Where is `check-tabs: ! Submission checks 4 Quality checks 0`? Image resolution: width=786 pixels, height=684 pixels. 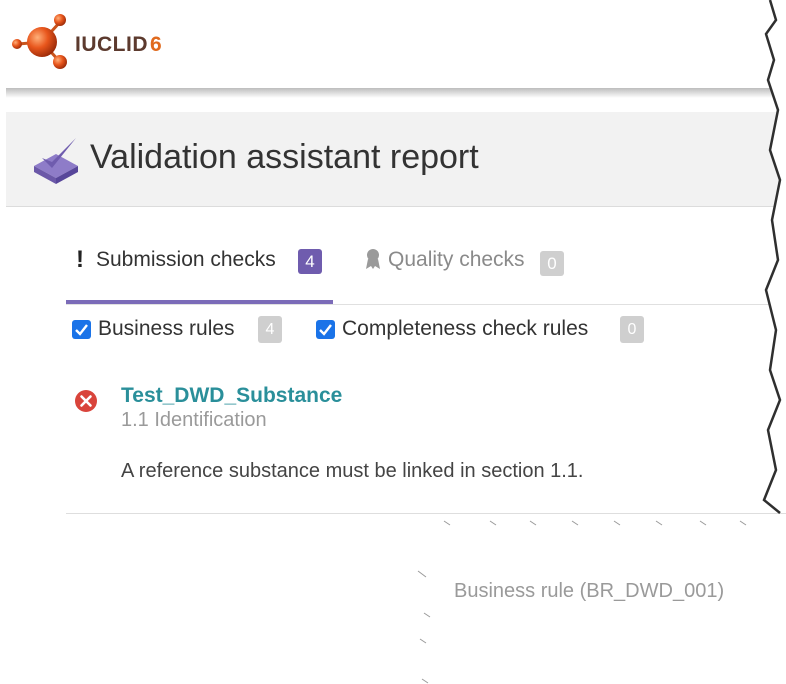
check-tabs: ! Submission checks 4 Quality checks 0 is located at coordinates (426, 270).